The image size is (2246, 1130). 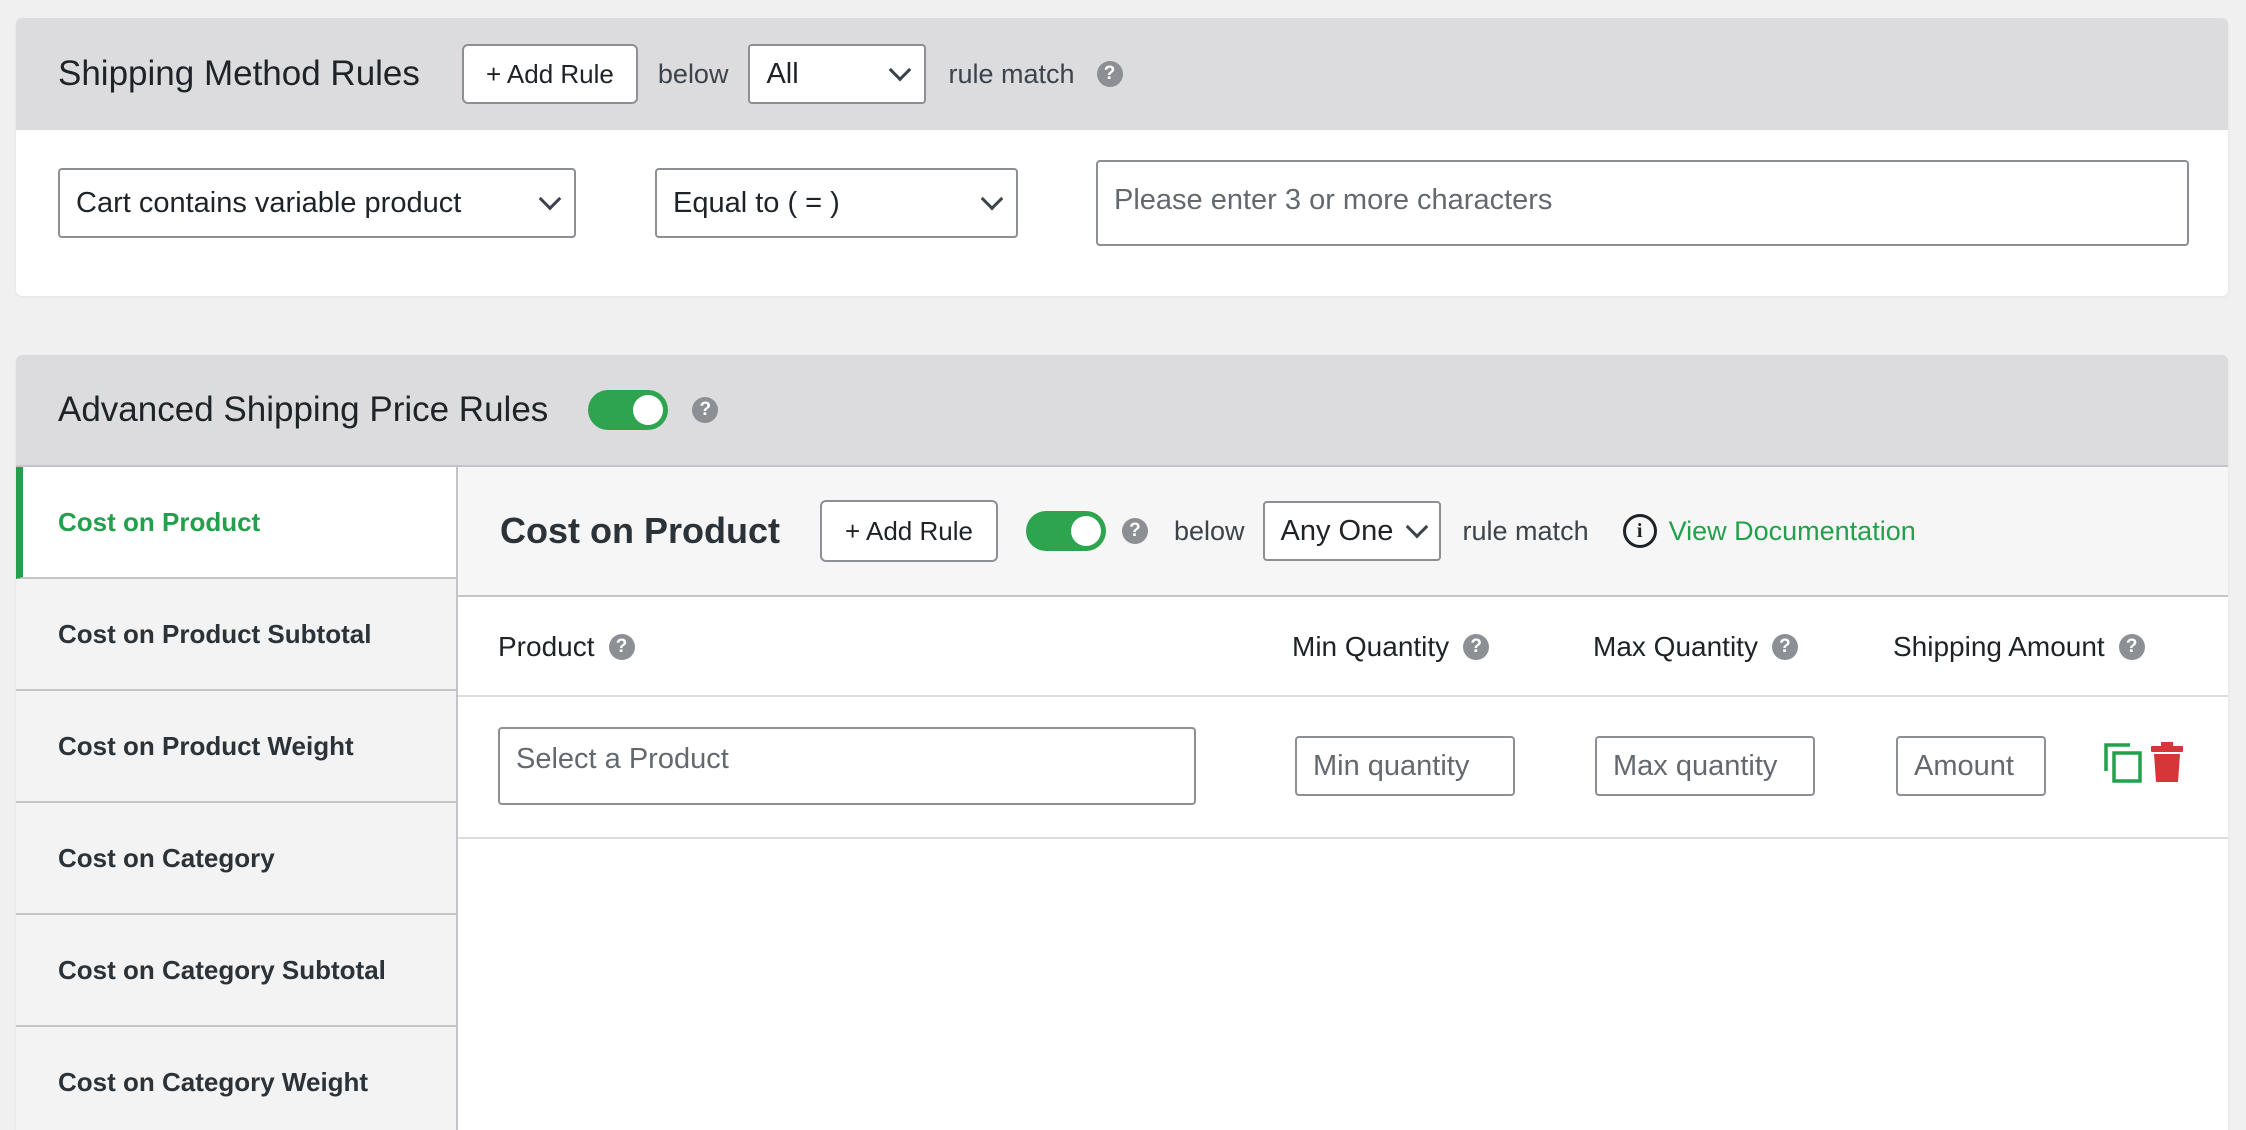 I want to click on column-shipping-amount: Shipping Amount ?, so click(x=2019, y=647).